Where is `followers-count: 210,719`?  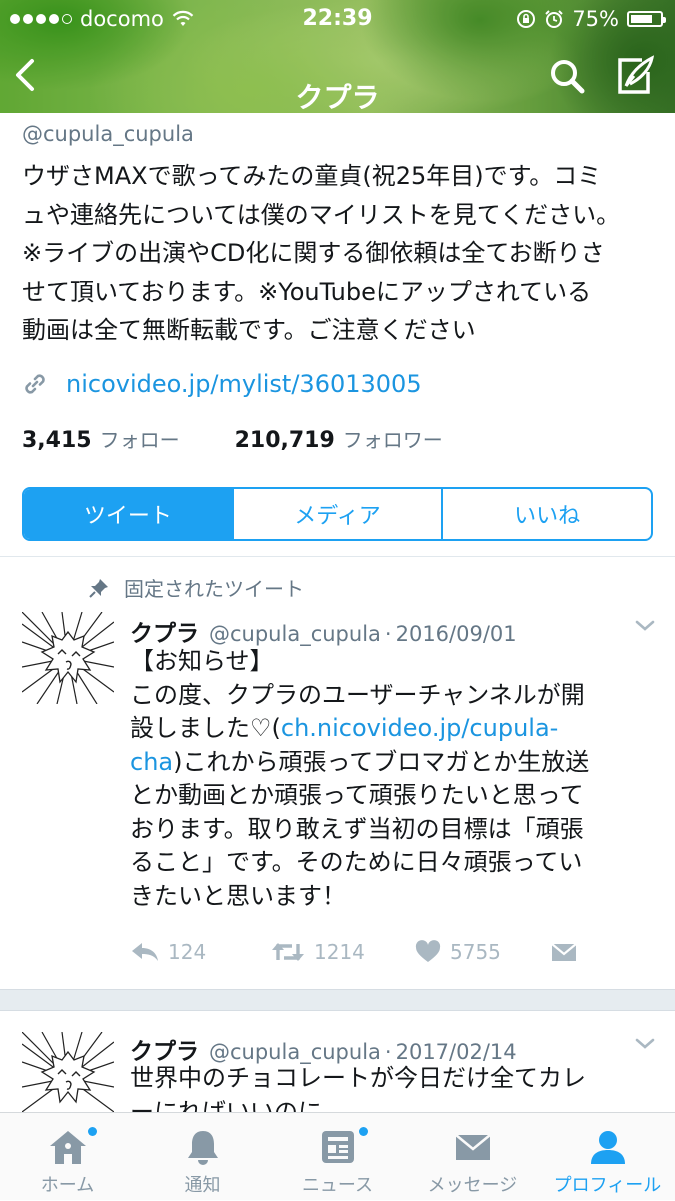
followers-count: 210,719 is located at coordinates (284, 440).